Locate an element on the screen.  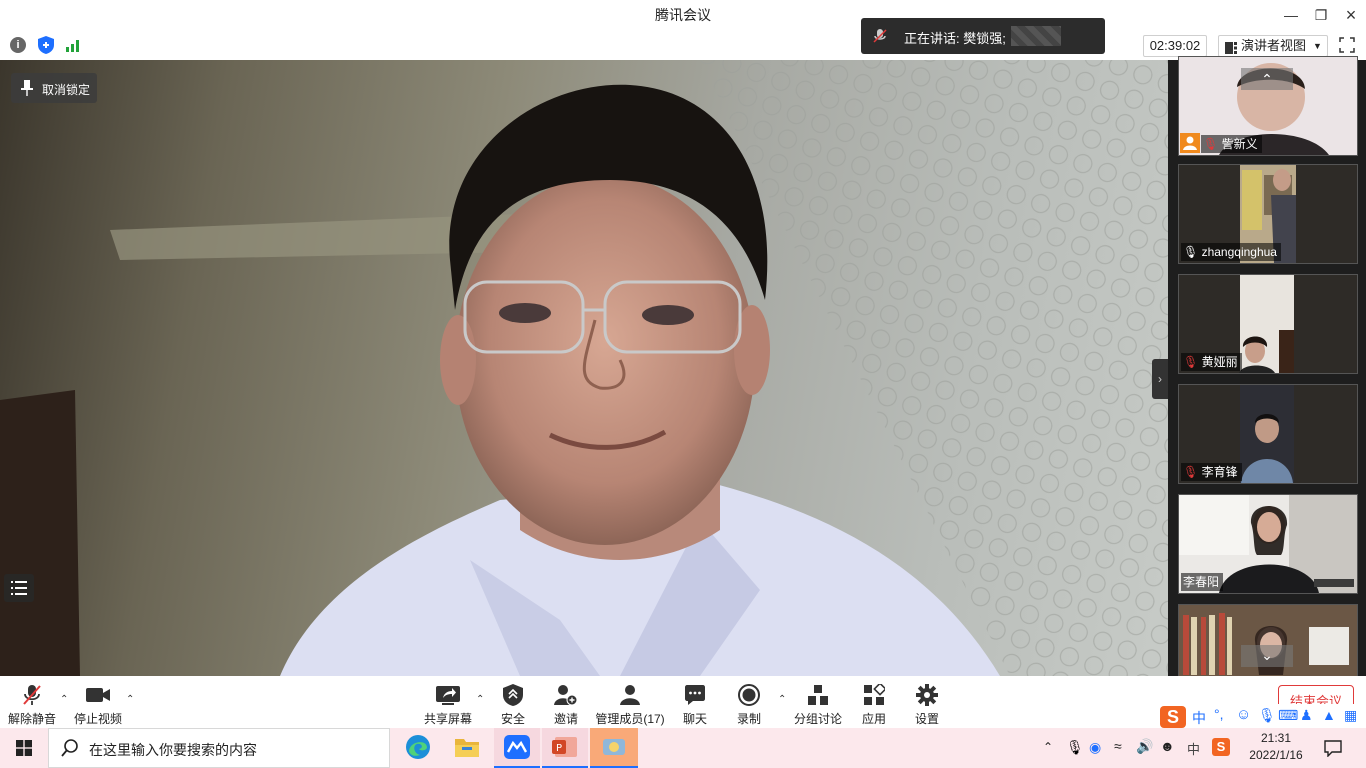
share-screen-label: 共享屏幕 is located at coordinates (447, 719).